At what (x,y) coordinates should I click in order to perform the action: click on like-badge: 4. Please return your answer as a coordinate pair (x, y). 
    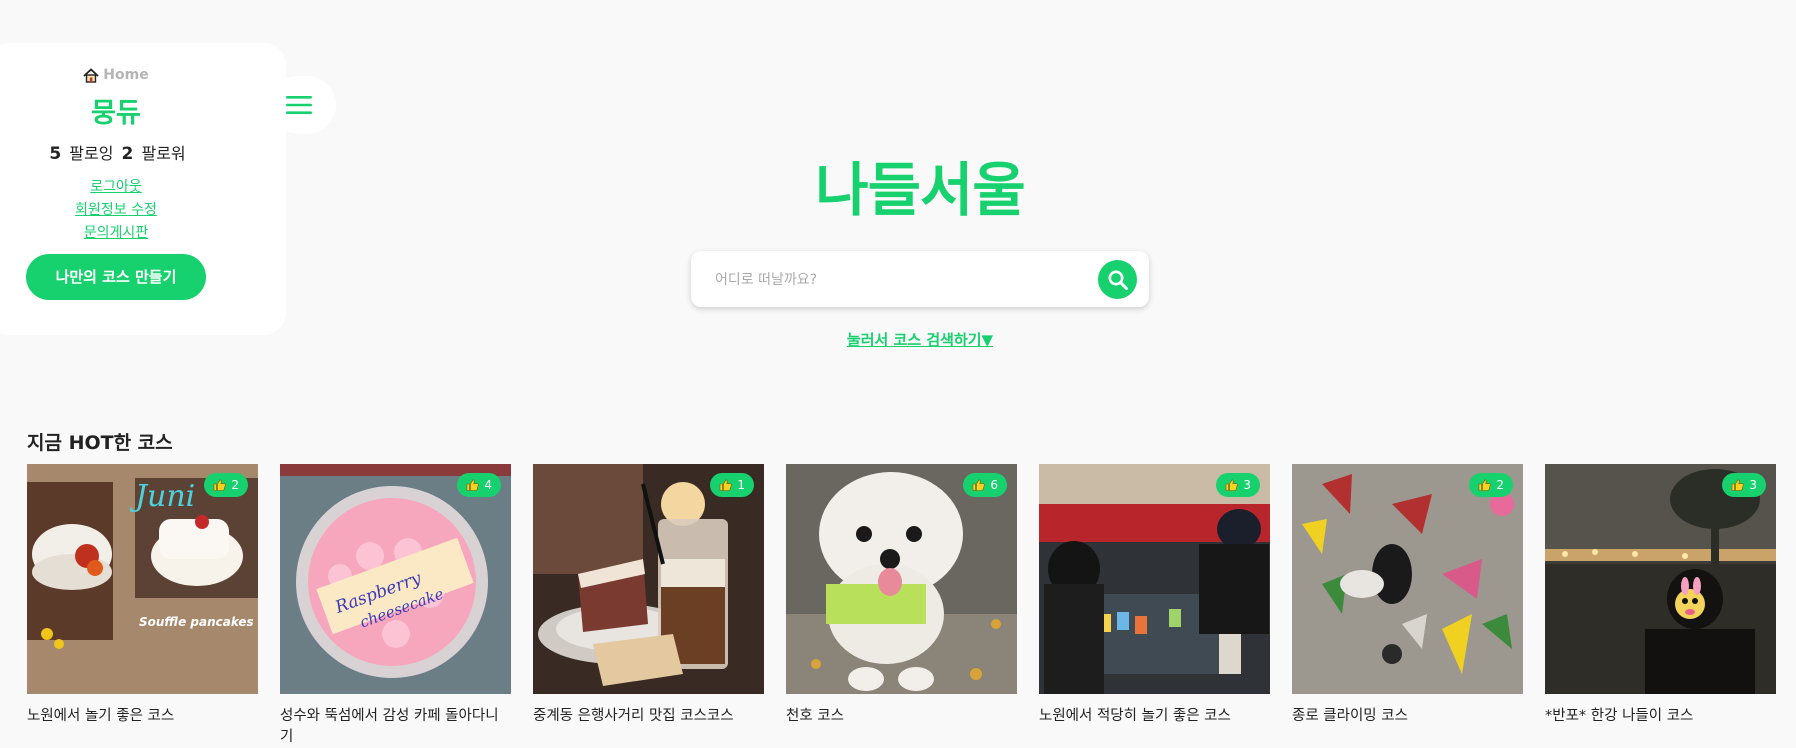
    Looking at the image, I should click on (479, 485).